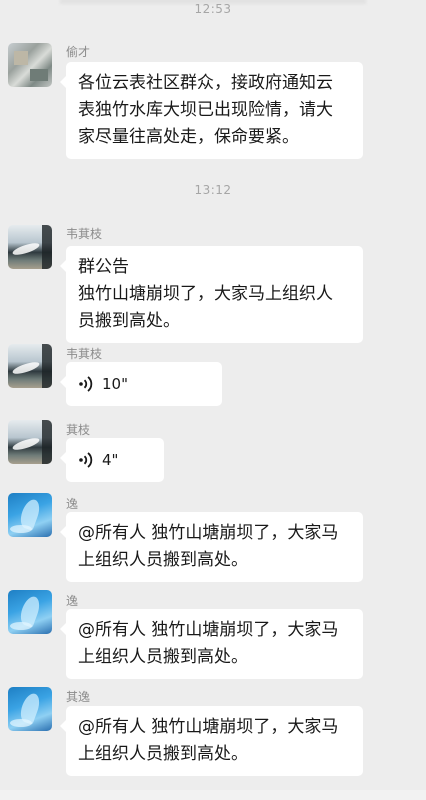  What do you see at coordinates (211, 294) in the screenshot?
I see `announcement-bubble: 群公告 独竹山塘崩坝了，大家马上组织人 员搬到高处。` at bounding box center [211, 294].